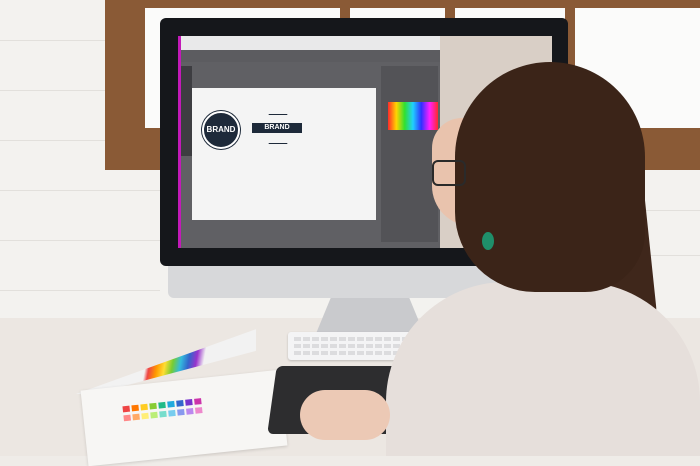 This screenshot has width=700, height=466. I want to click on brand-logo-text: BRAND, so click(221, 129).